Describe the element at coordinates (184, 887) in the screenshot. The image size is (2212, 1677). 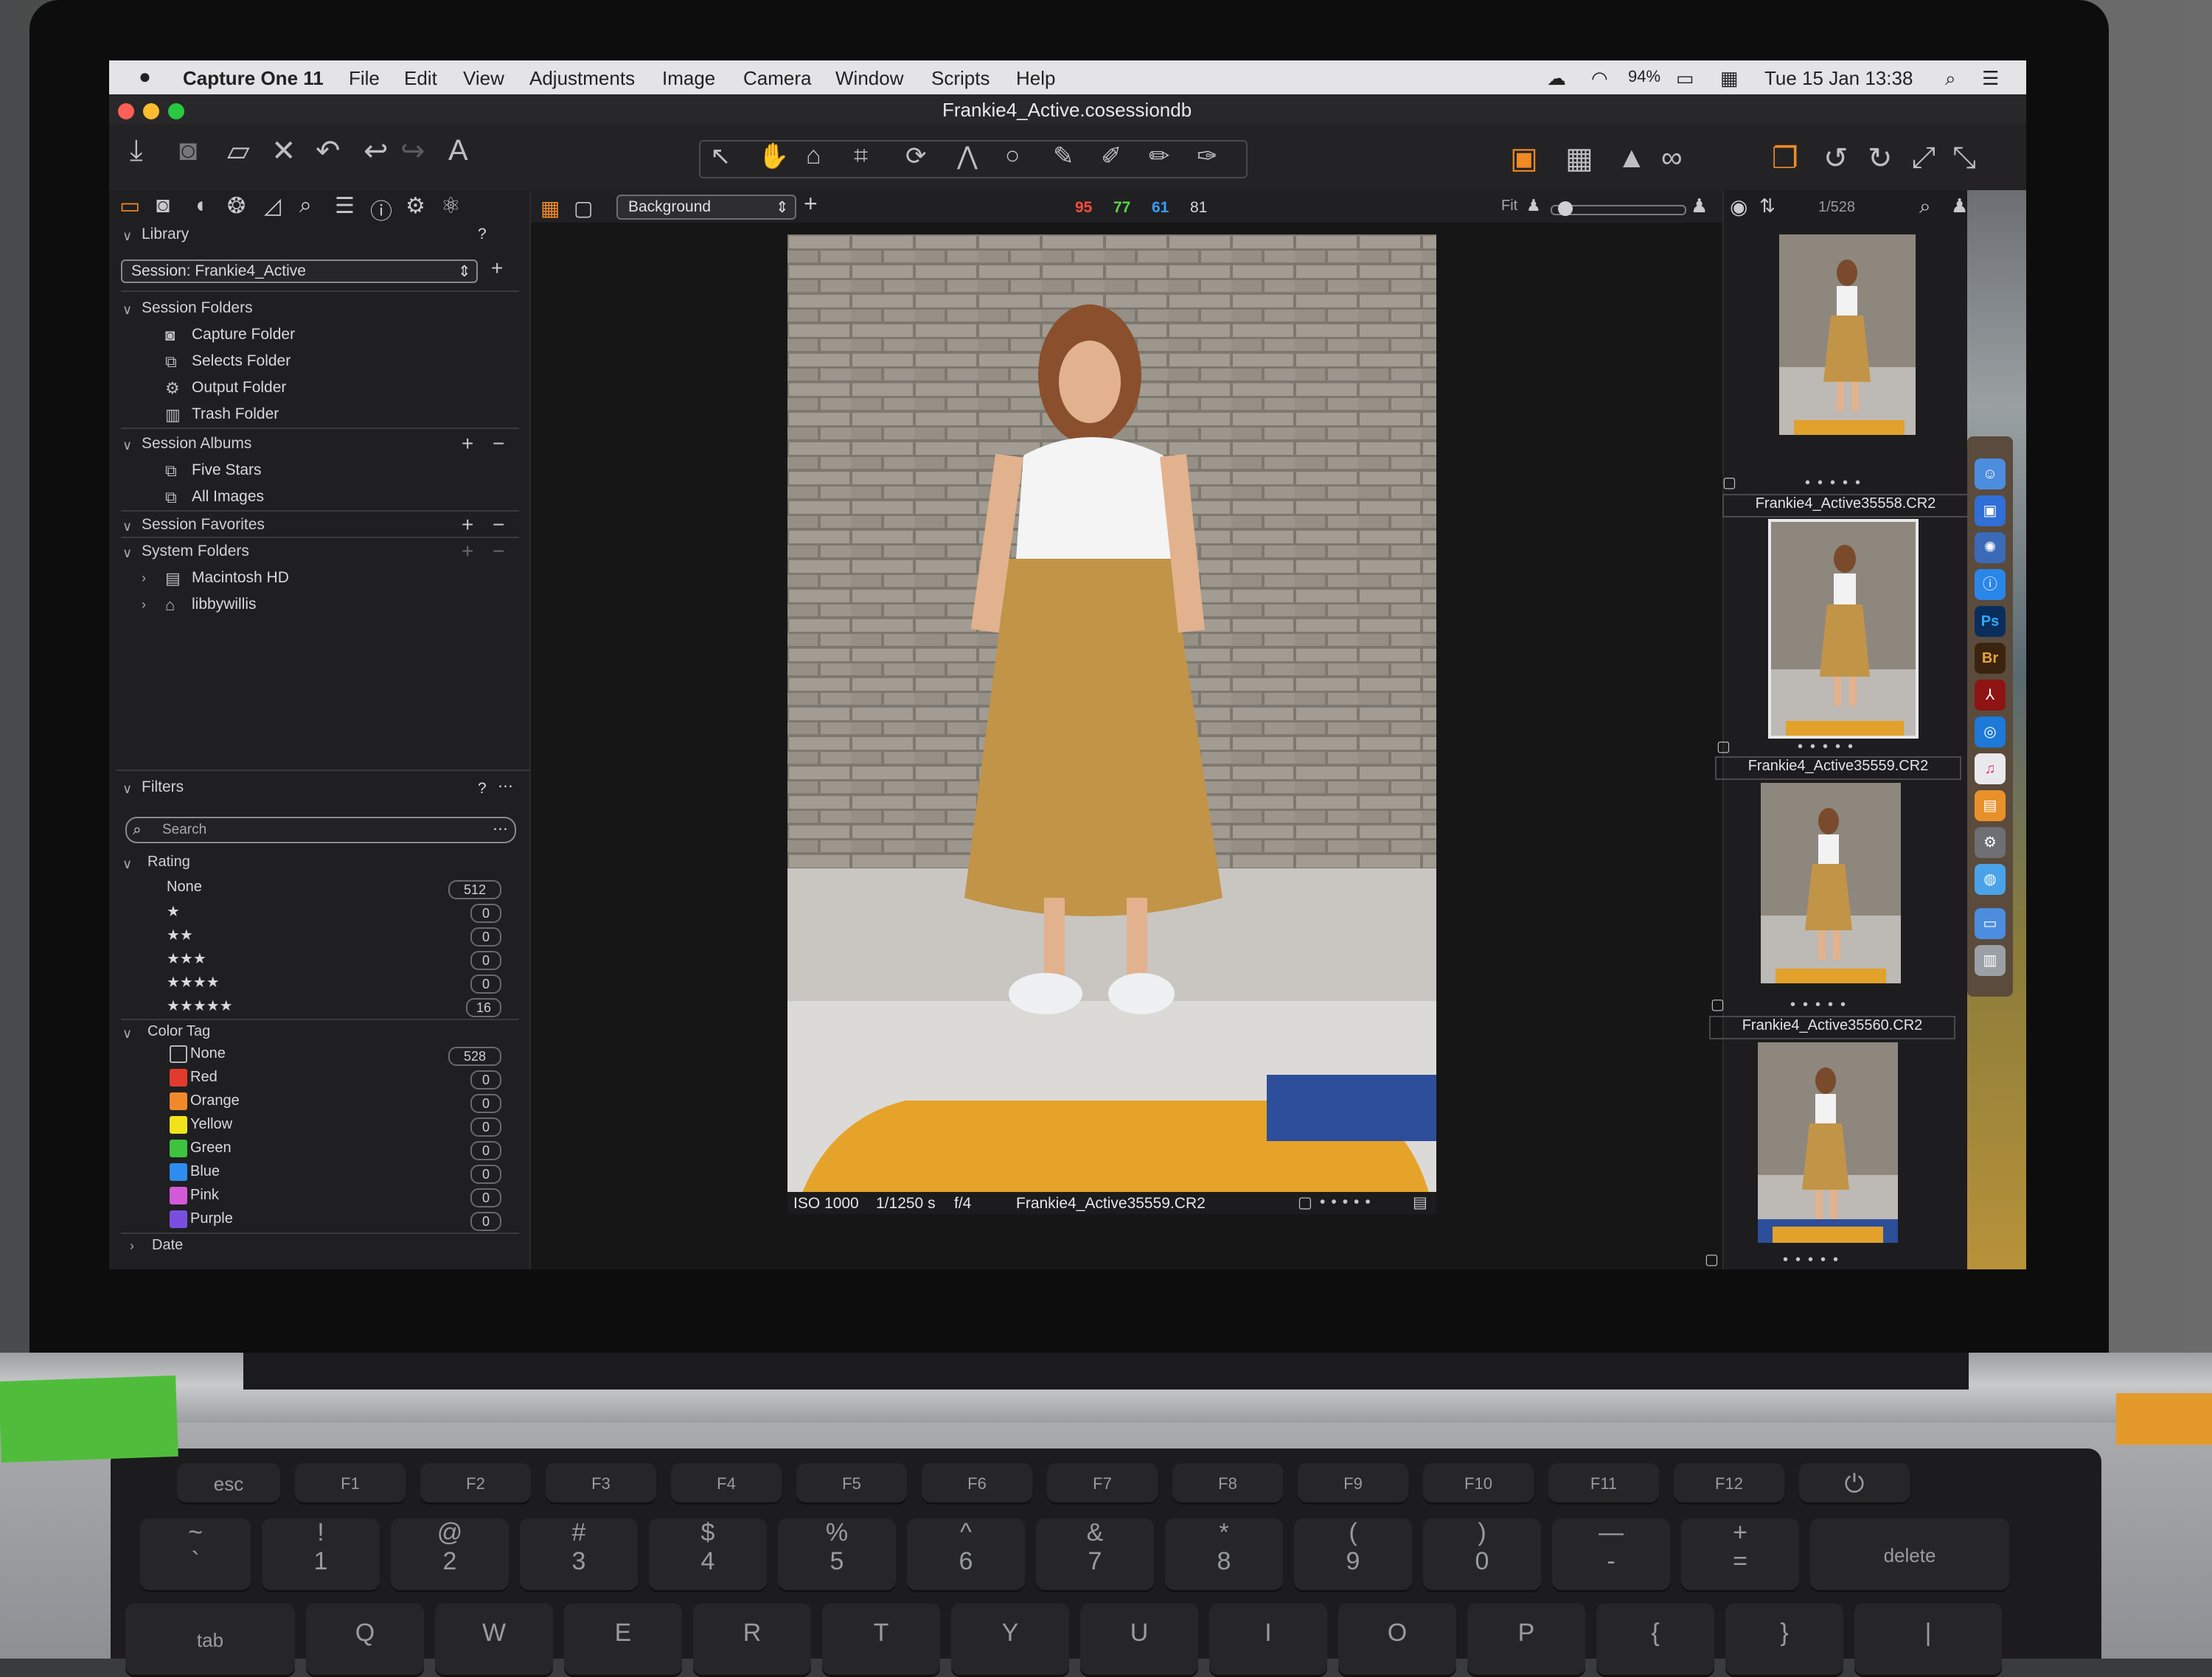
I see `rating-none-label: None` at that location.